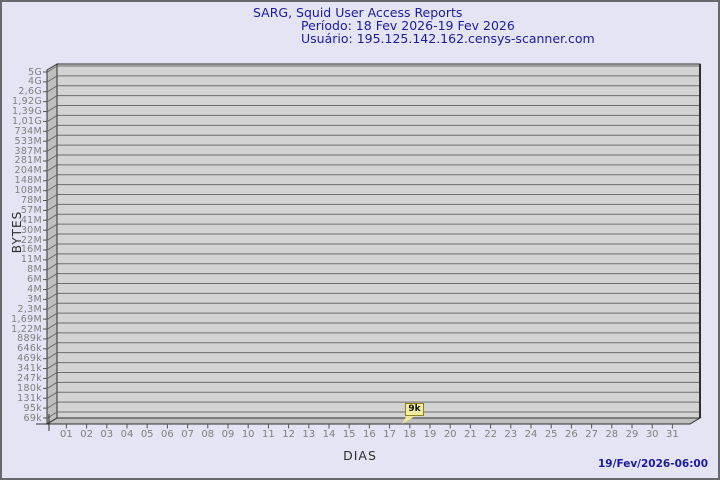  What do you see at coordinates (86, 434) in the screenshot?
I see `x-tick-label: 02` at bounding box center [86, 434].